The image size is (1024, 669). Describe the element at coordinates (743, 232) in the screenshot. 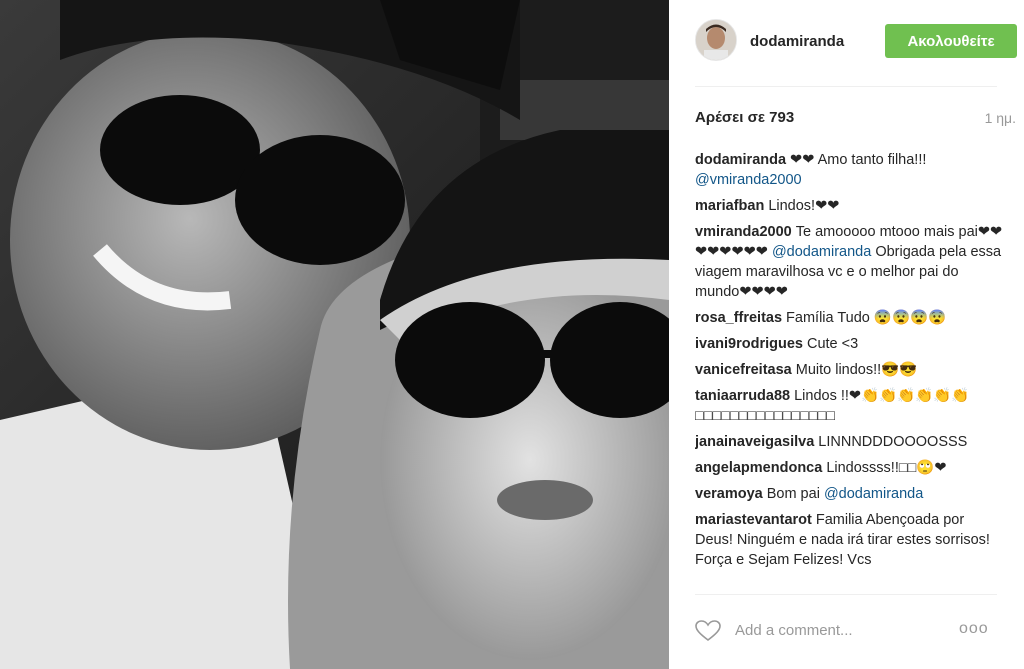

I see `comment-username: vmiranda2000` at that location.